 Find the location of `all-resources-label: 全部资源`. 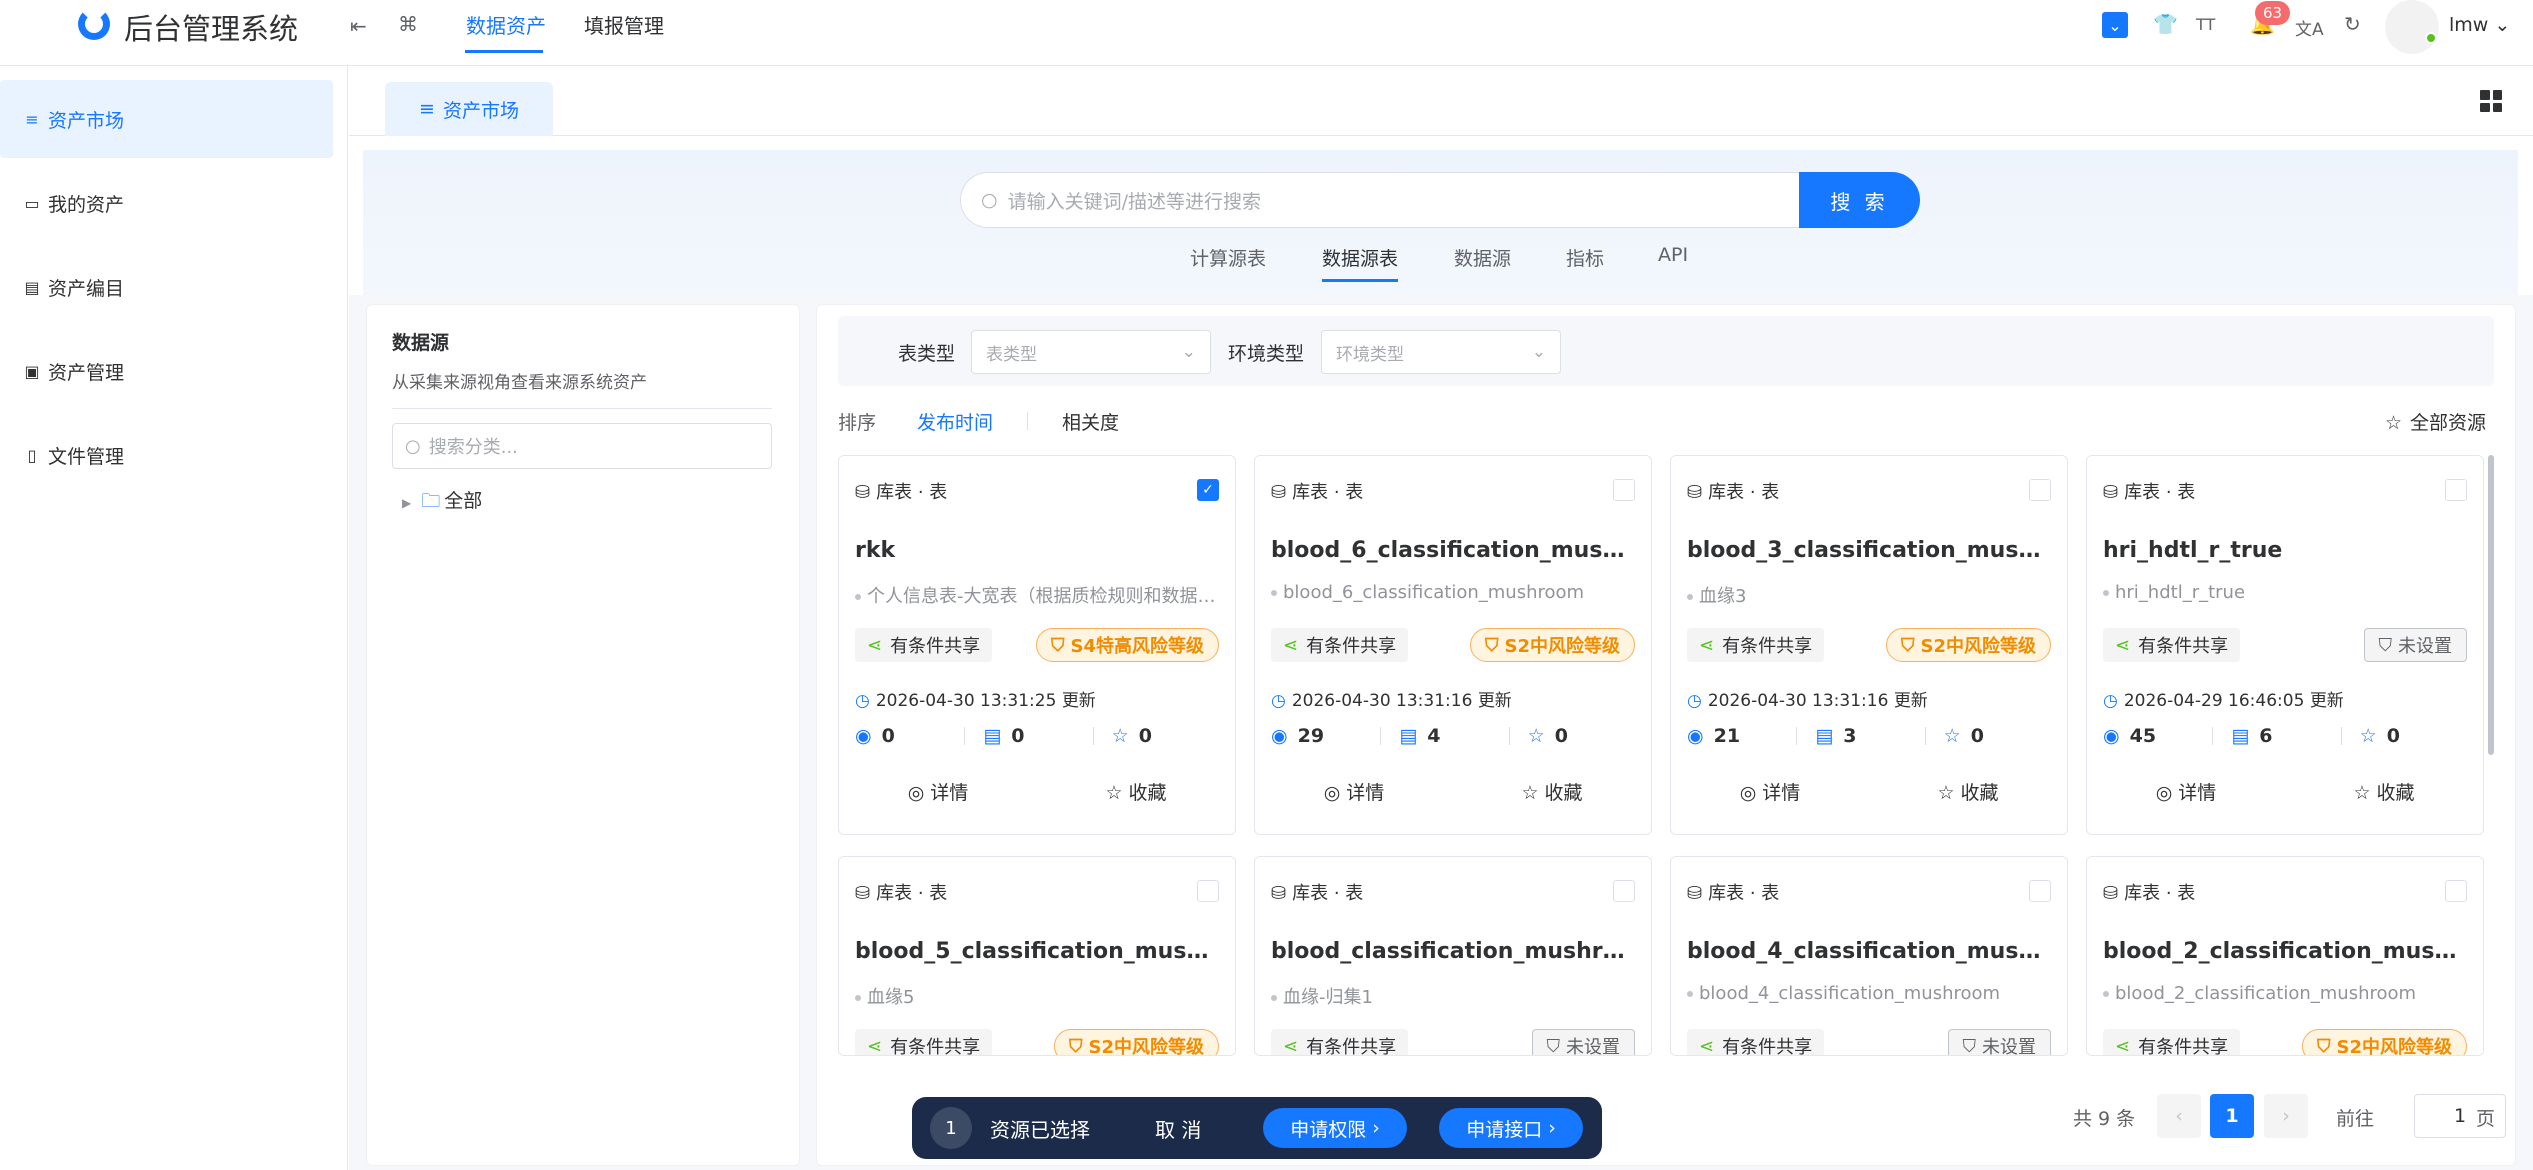

all-resources-label: 全部资源 is located at coordinates (2448, 423).